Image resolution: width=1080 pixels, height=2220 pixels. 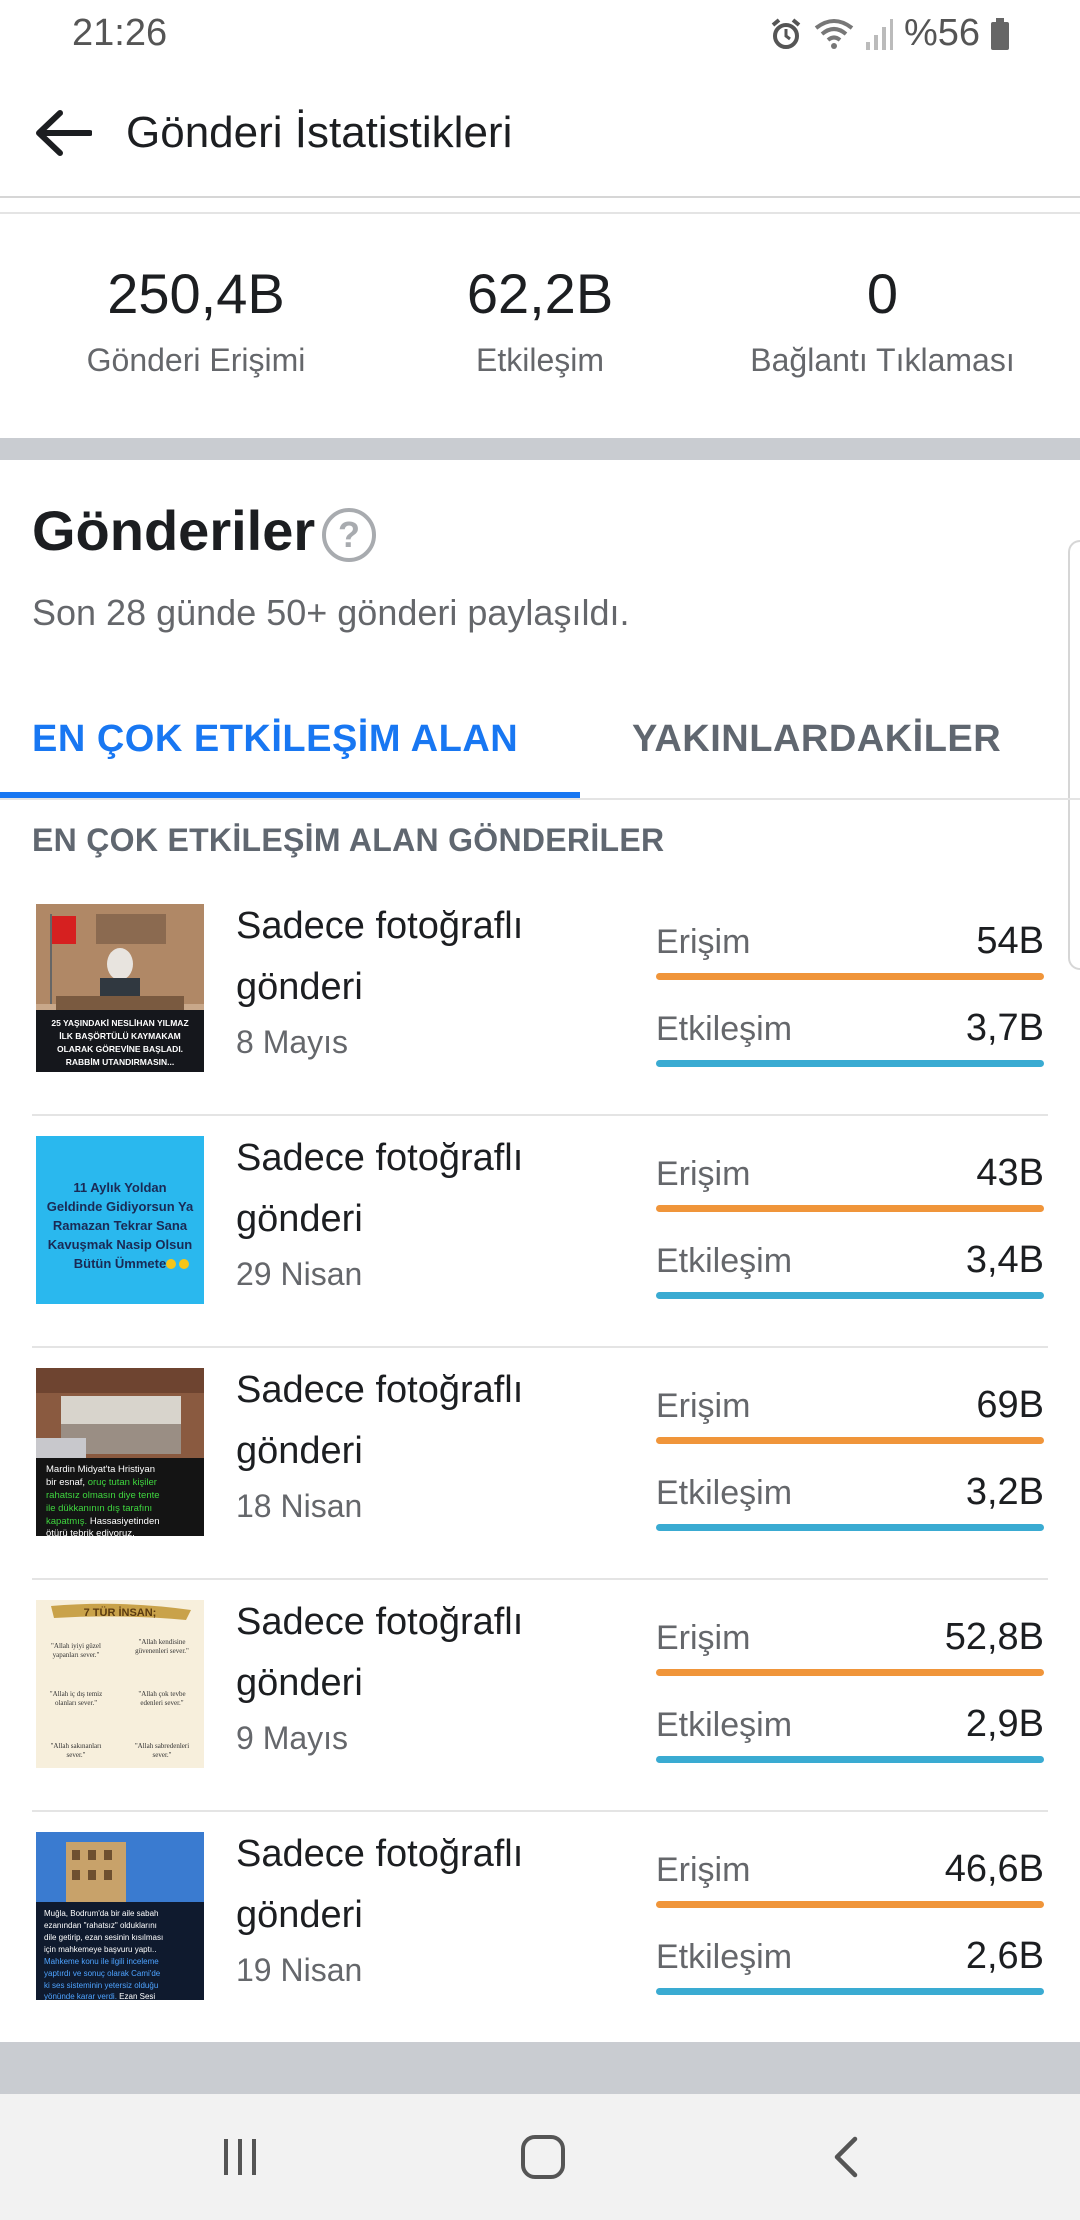 I want to click on reach-value: 52,8B, so click(x=994, y=1637).